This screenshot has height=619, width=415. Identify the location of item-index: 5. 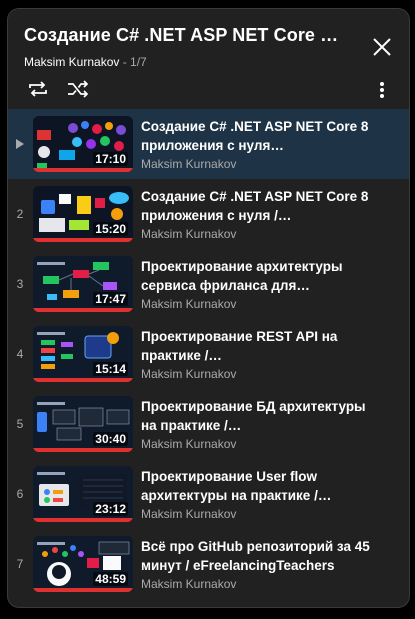
(20, 424).